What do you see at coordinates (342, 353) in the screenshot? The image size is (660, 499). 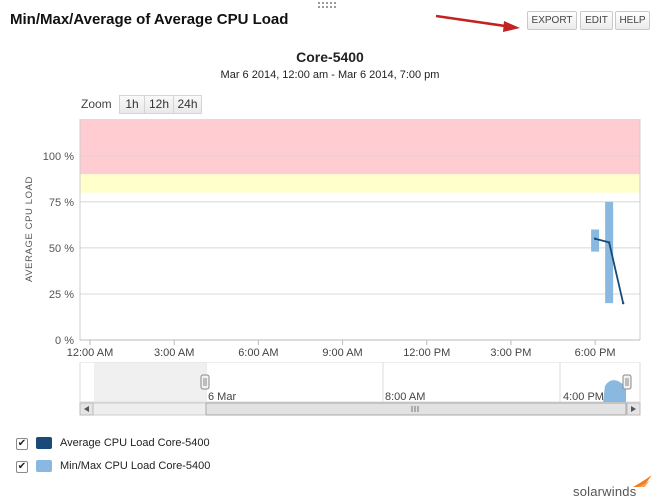 I see `x-tick-label: 9:00 AM` at bounding box center [342, 353].